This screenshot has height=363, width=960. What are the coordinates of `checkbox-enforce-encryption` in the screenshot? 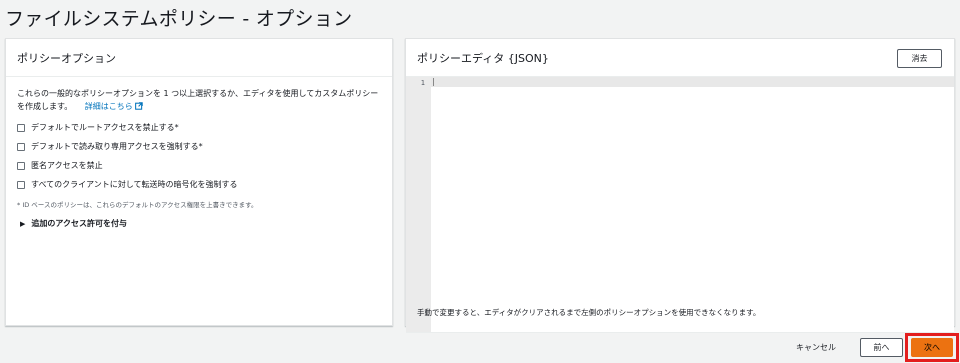 It's located at (21, 184).